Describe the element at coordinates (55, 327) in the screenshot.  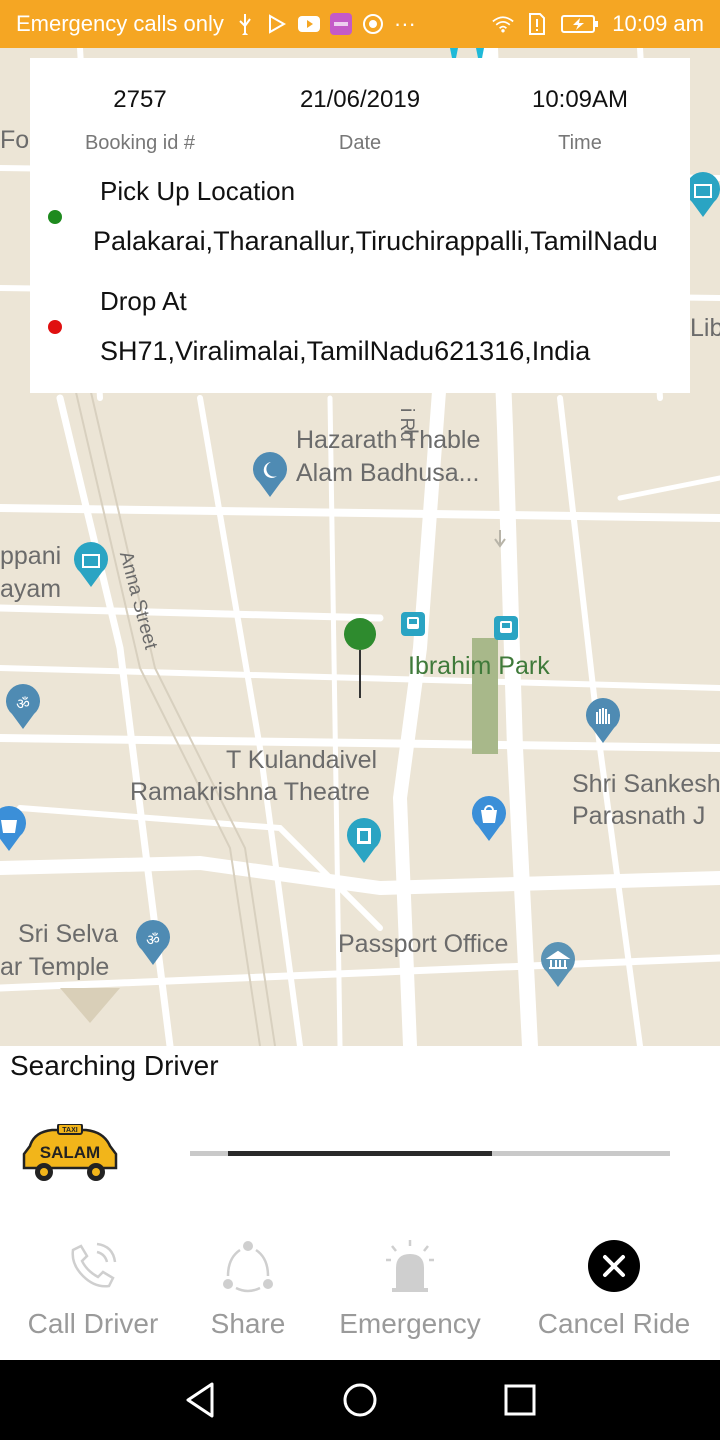
I see `drop-dot-icon` at that location.